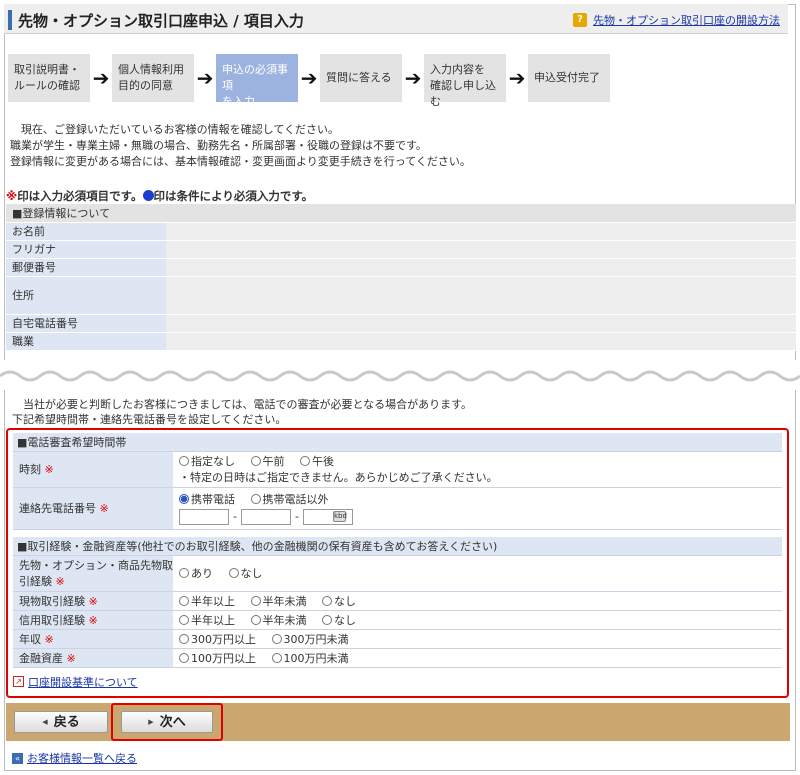  What do you see at coordinates (569, 78) in the screenshot?
I see `step-6: 申込受付完了` at bounding box center [569, 78].